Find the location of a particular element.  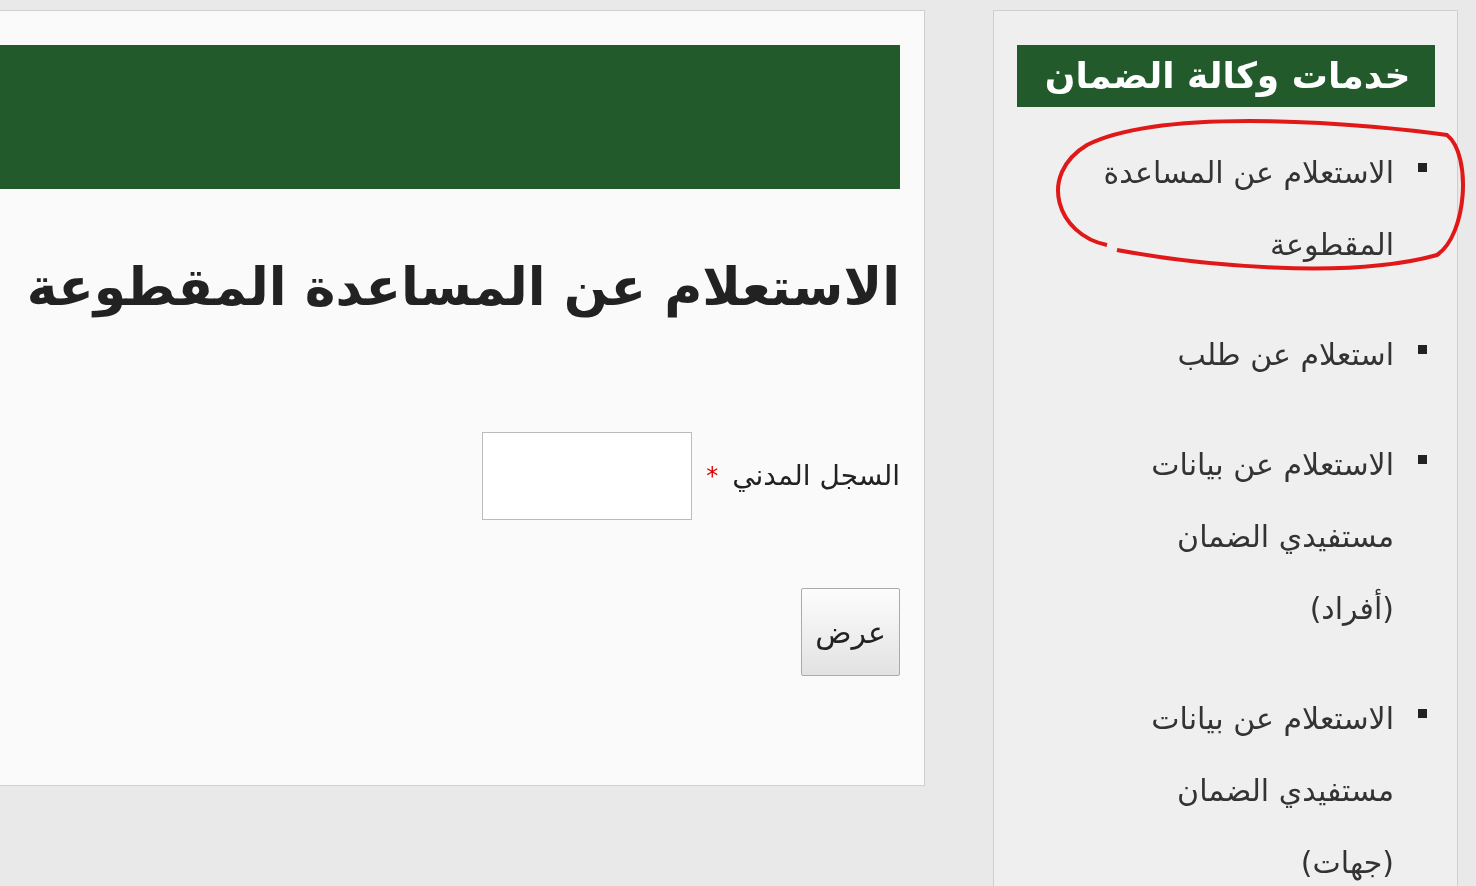

input-field is located at coordinates (587, 476).